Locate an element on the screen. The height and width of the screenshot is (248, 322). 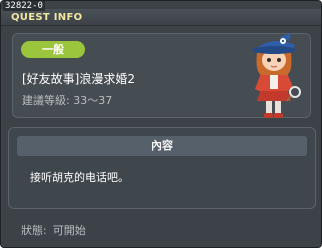
quest-title: [好友故事]浪漫求婚2 is located at coordinates (78, 79).